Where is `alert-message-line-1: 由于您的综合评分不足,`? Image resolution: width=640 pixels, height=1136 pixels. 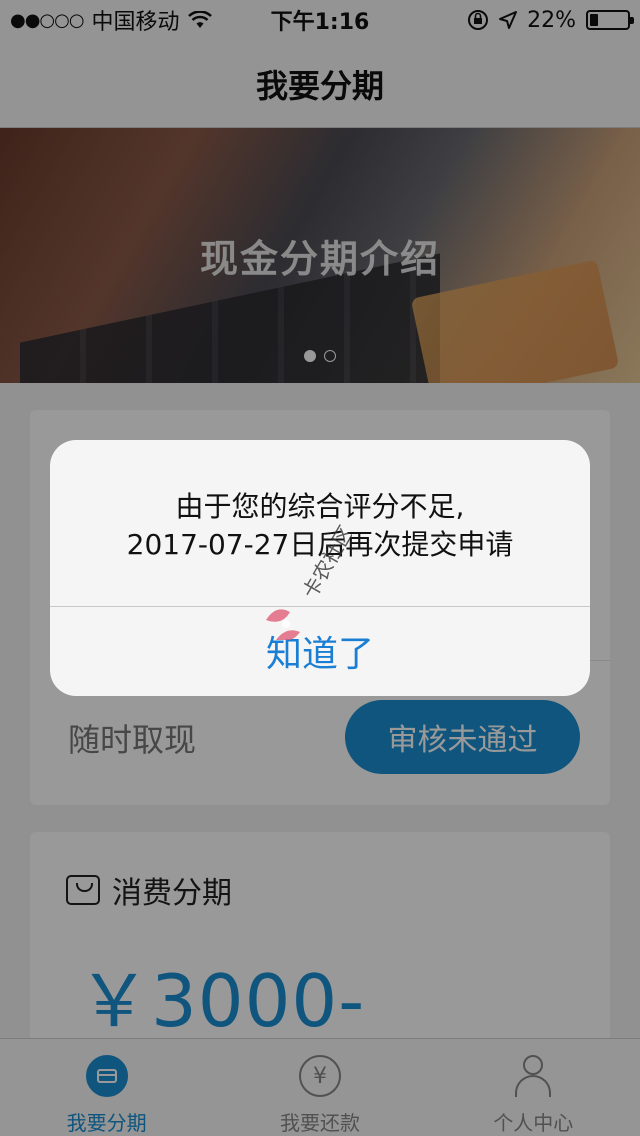 alert-message-line-1: 由于您的综合评分不足, is located at coordinates (320, 506).